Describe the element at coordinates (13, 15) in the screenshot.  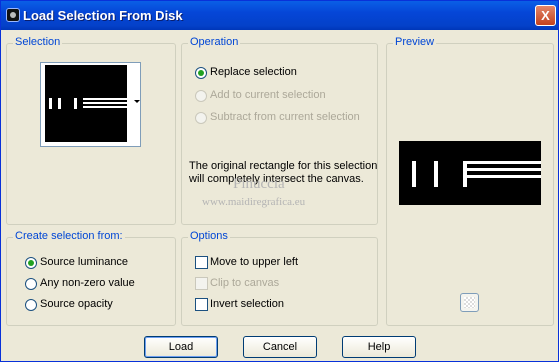
I see `app-icon` at that location.